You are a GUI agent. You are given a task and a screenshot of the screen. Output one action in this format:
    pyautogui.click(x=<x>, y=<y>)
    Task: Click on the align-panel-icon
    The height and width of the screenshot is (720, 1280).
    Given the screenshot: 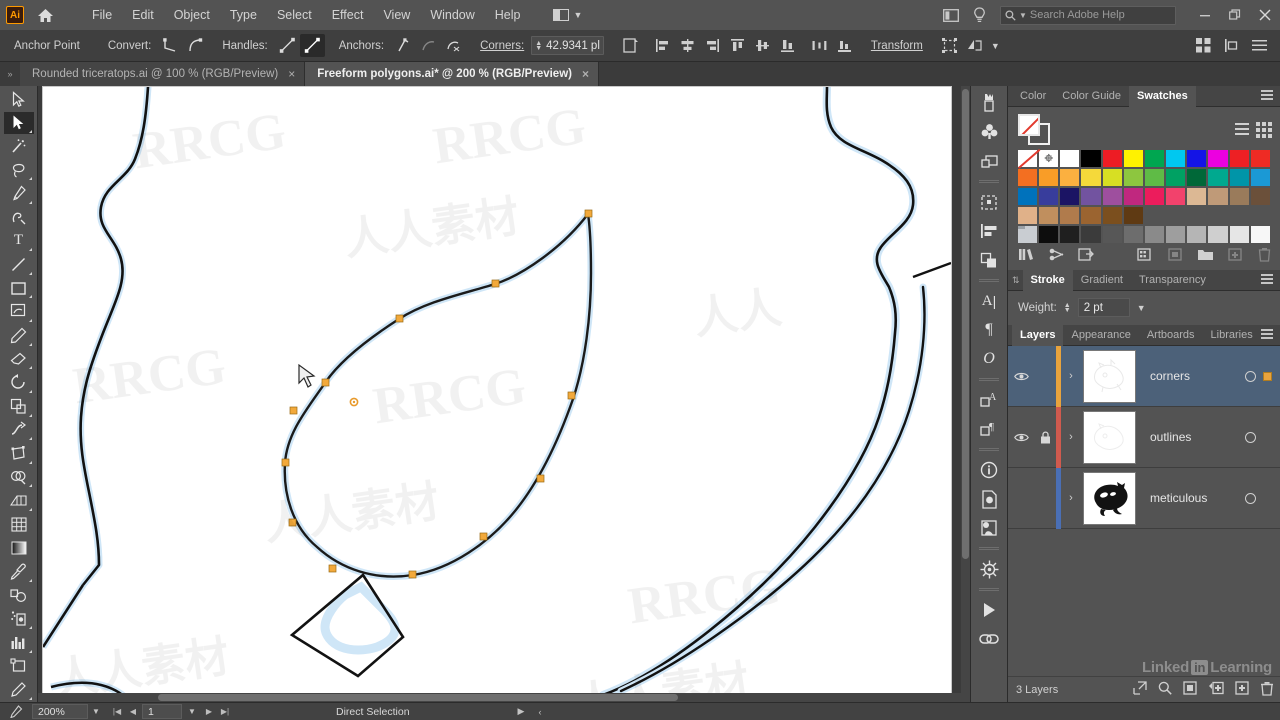 What is the action you would take?
    pyautogui.click(x=989, y=231)
    